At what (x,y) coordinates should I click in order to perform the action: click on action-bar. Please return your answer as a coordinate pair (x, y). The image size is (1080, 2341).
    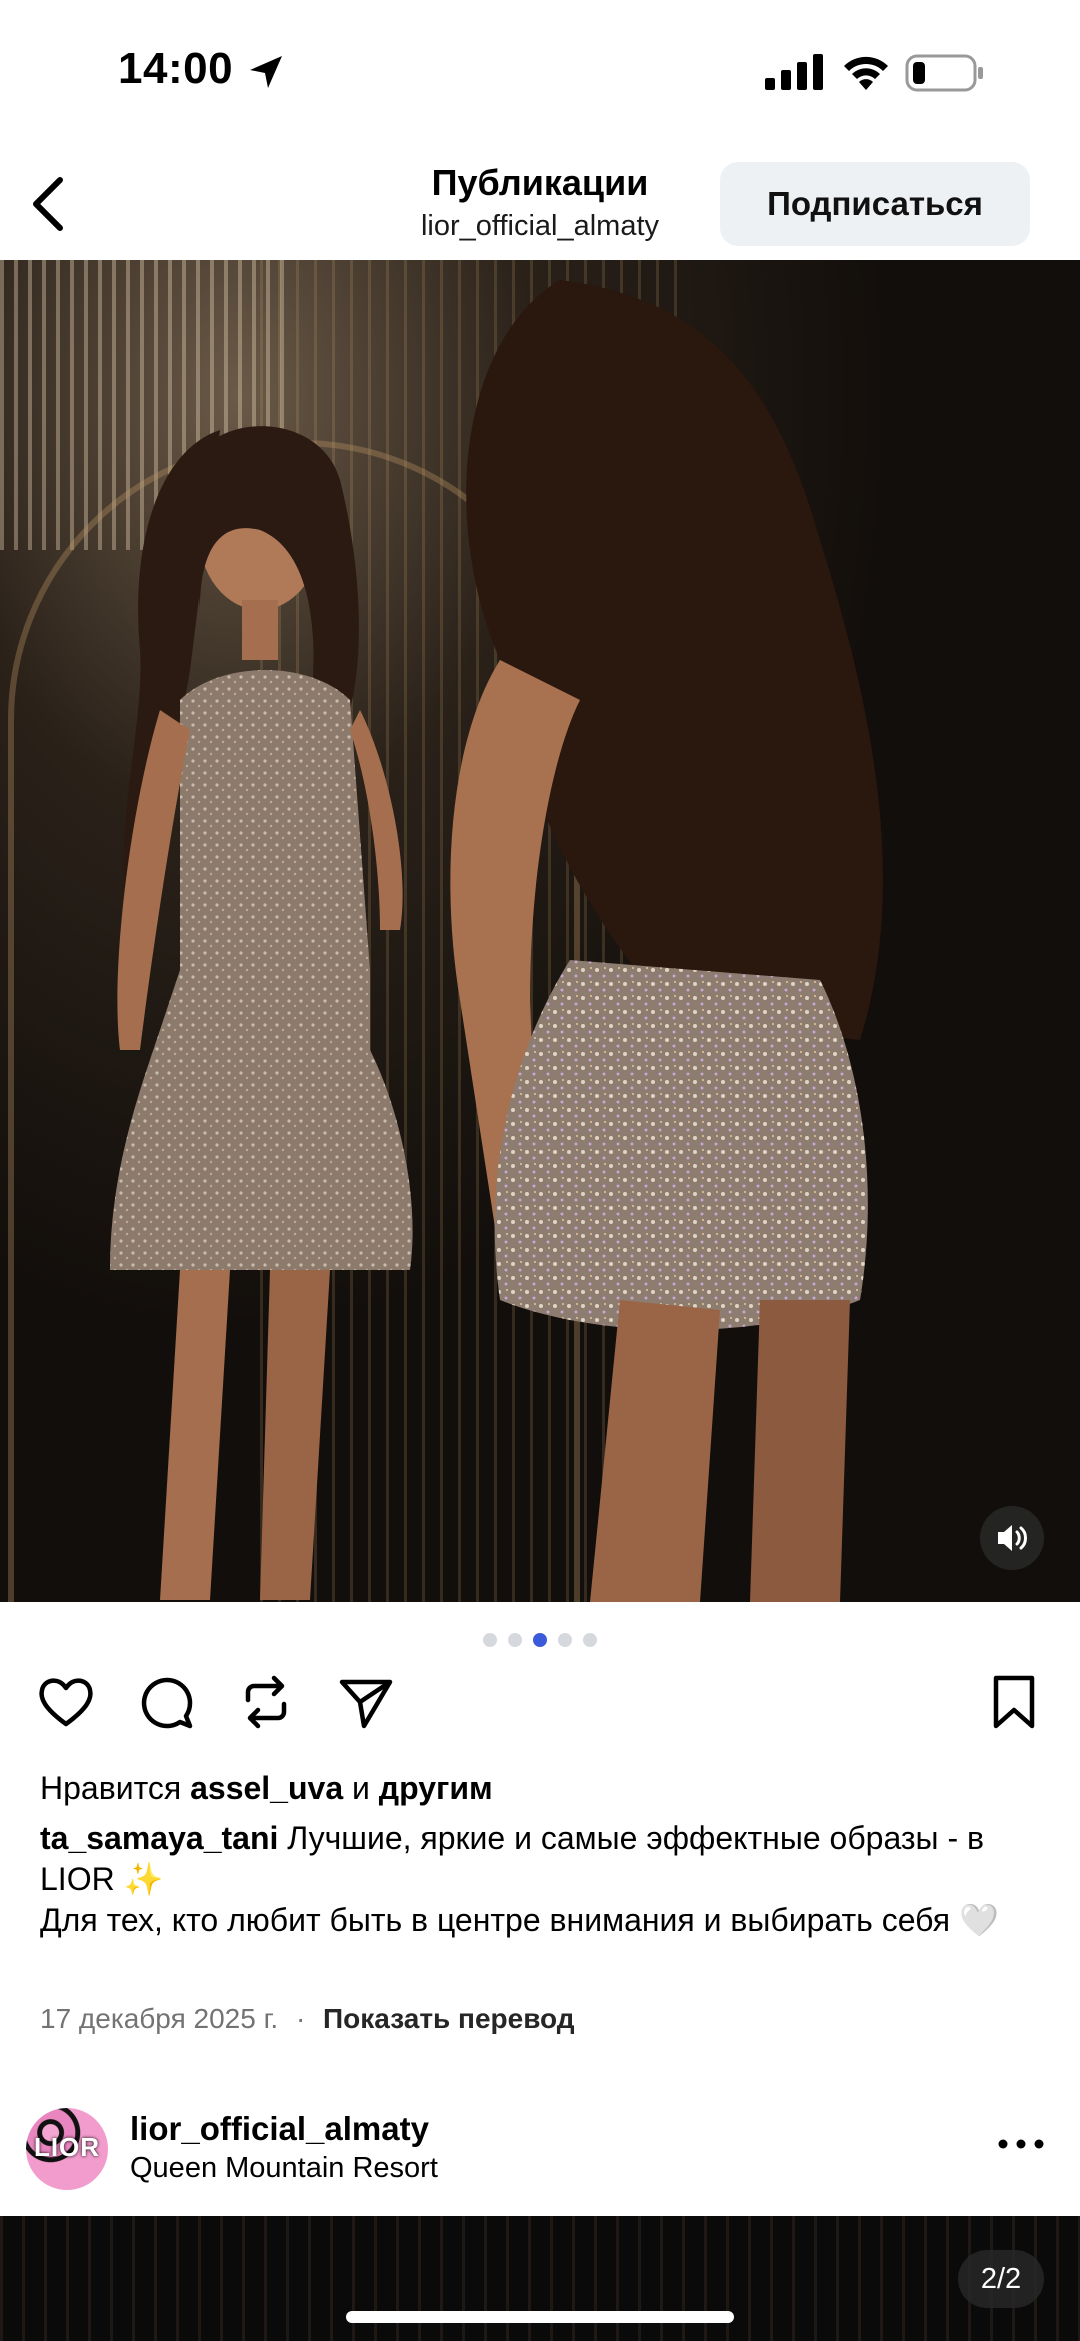
    Looking at the image, I should click on (540, 1710).